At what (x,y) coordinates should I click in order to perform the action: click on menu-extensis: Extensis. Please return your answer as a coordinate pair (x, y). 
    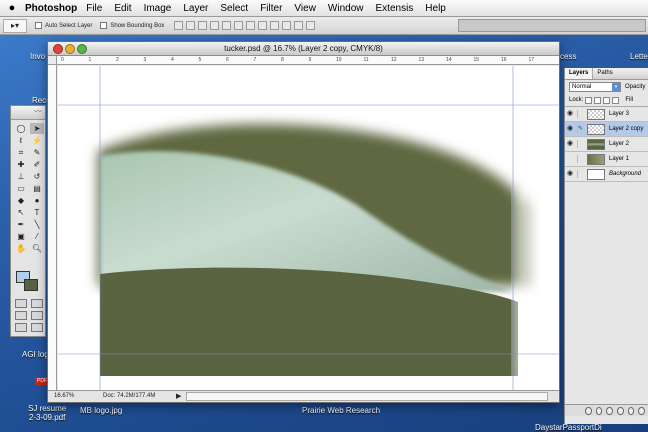
    Looking at the image, I should click on (395, 8).